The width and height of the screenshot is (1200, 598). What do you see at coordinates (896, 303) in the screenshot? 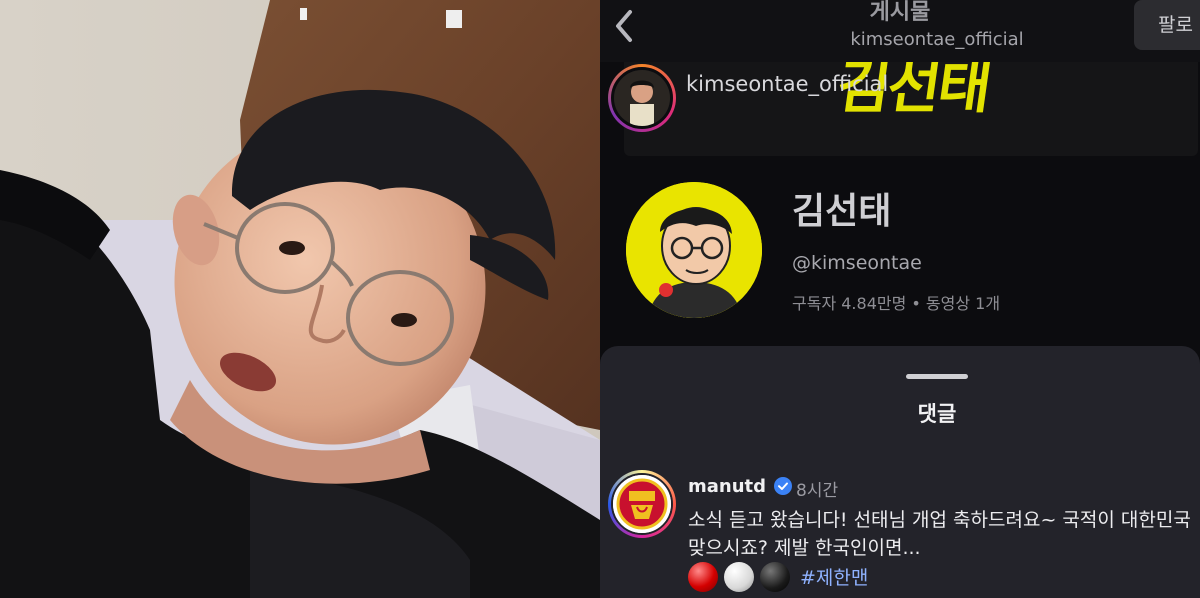
I see `channel-stats: 구독자 4.84만명 • 동영상 1개` at bounding box center [896, 303].